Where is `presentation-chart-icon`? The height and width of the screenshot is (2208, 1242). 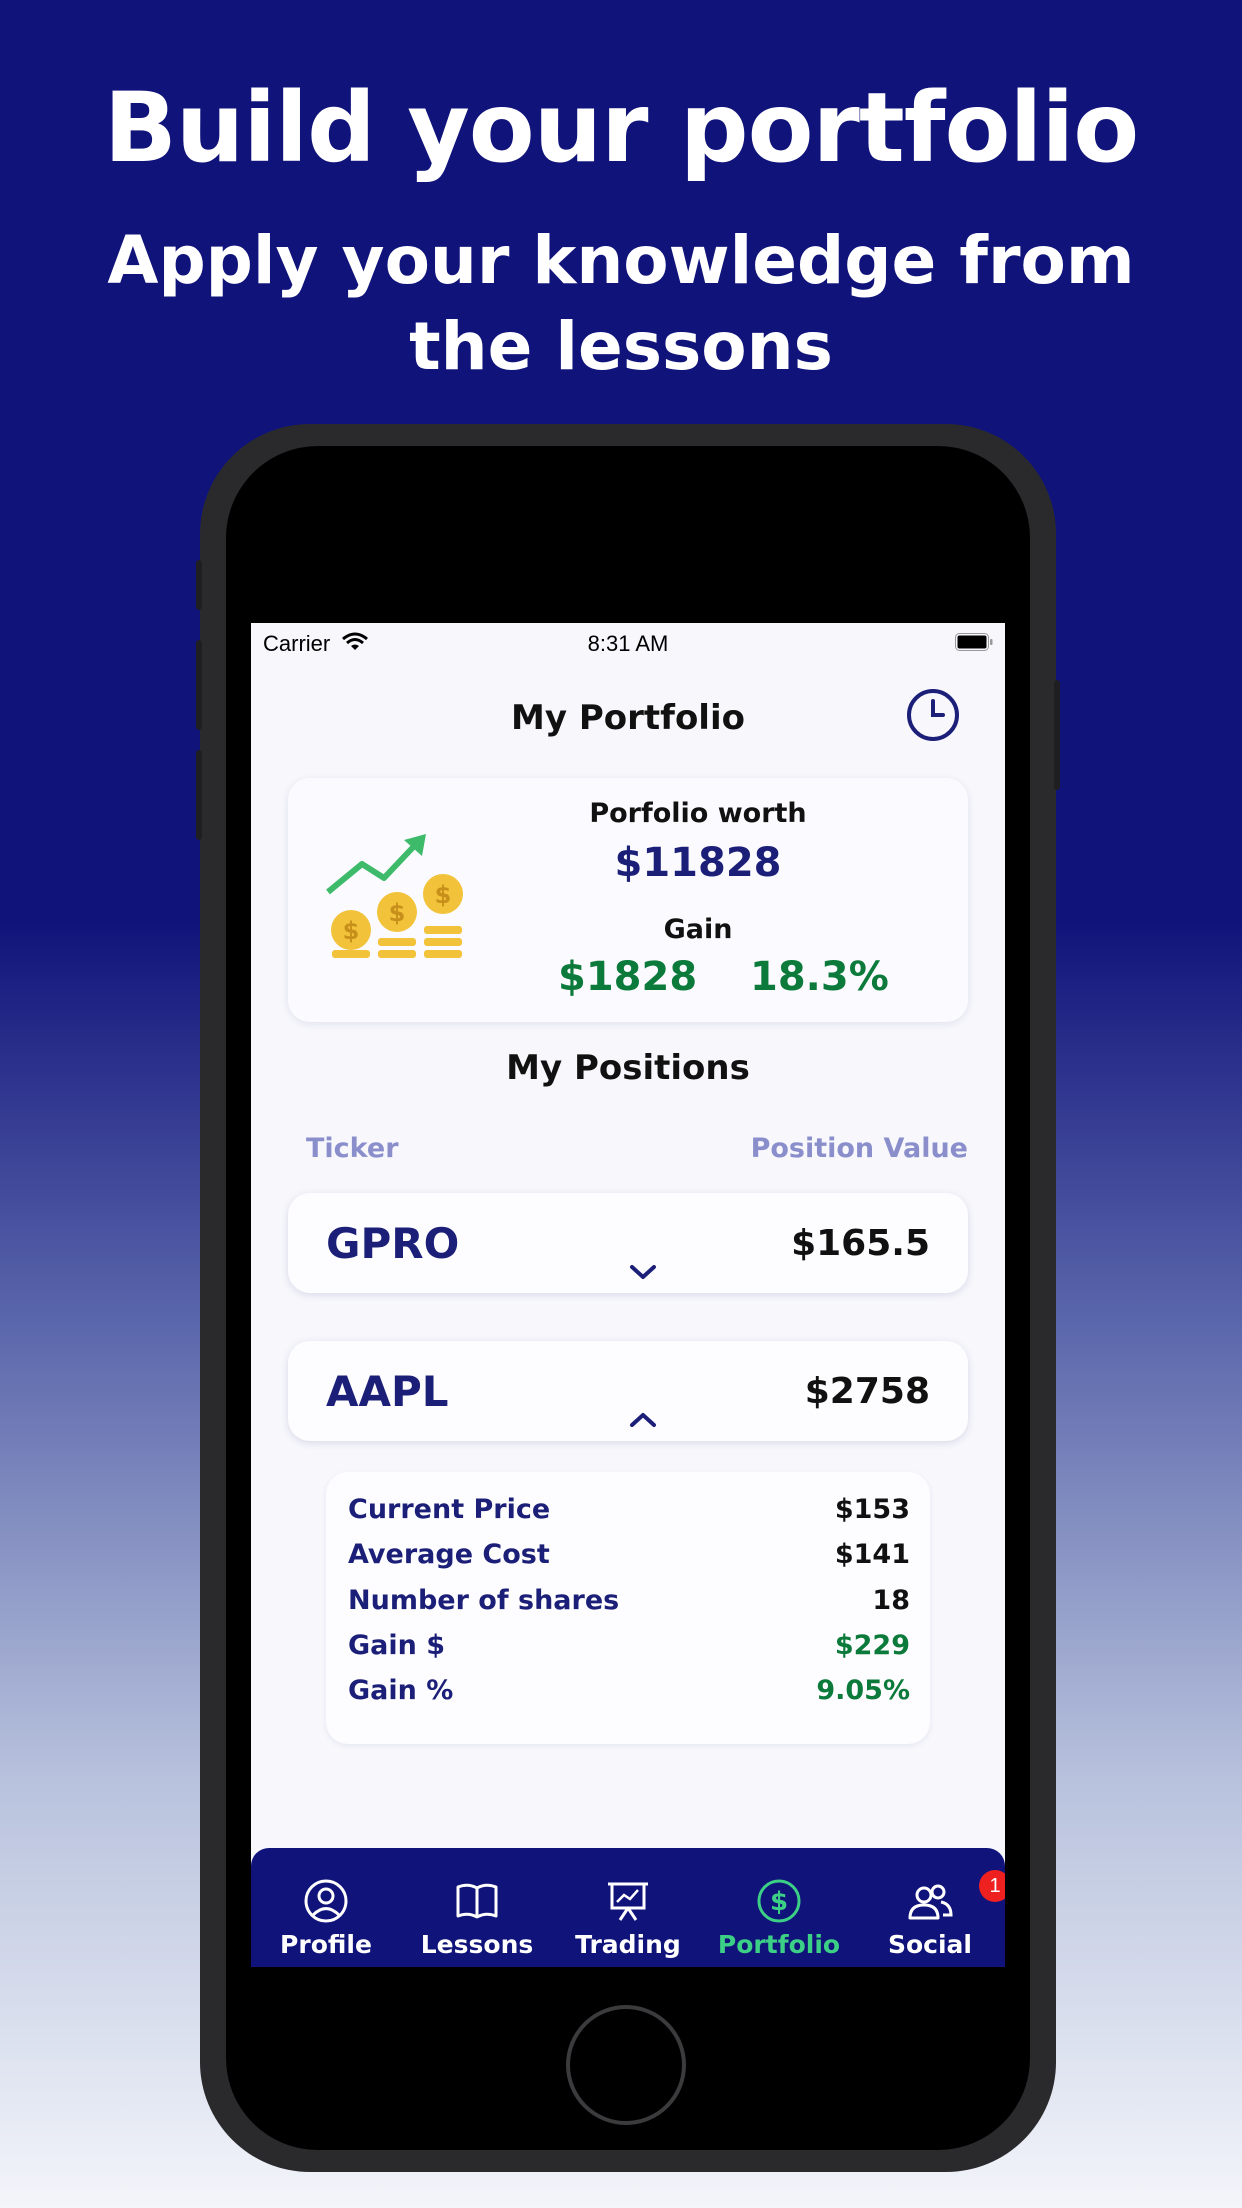 presentation-chart-icon is located at coordinates (628, 1901).